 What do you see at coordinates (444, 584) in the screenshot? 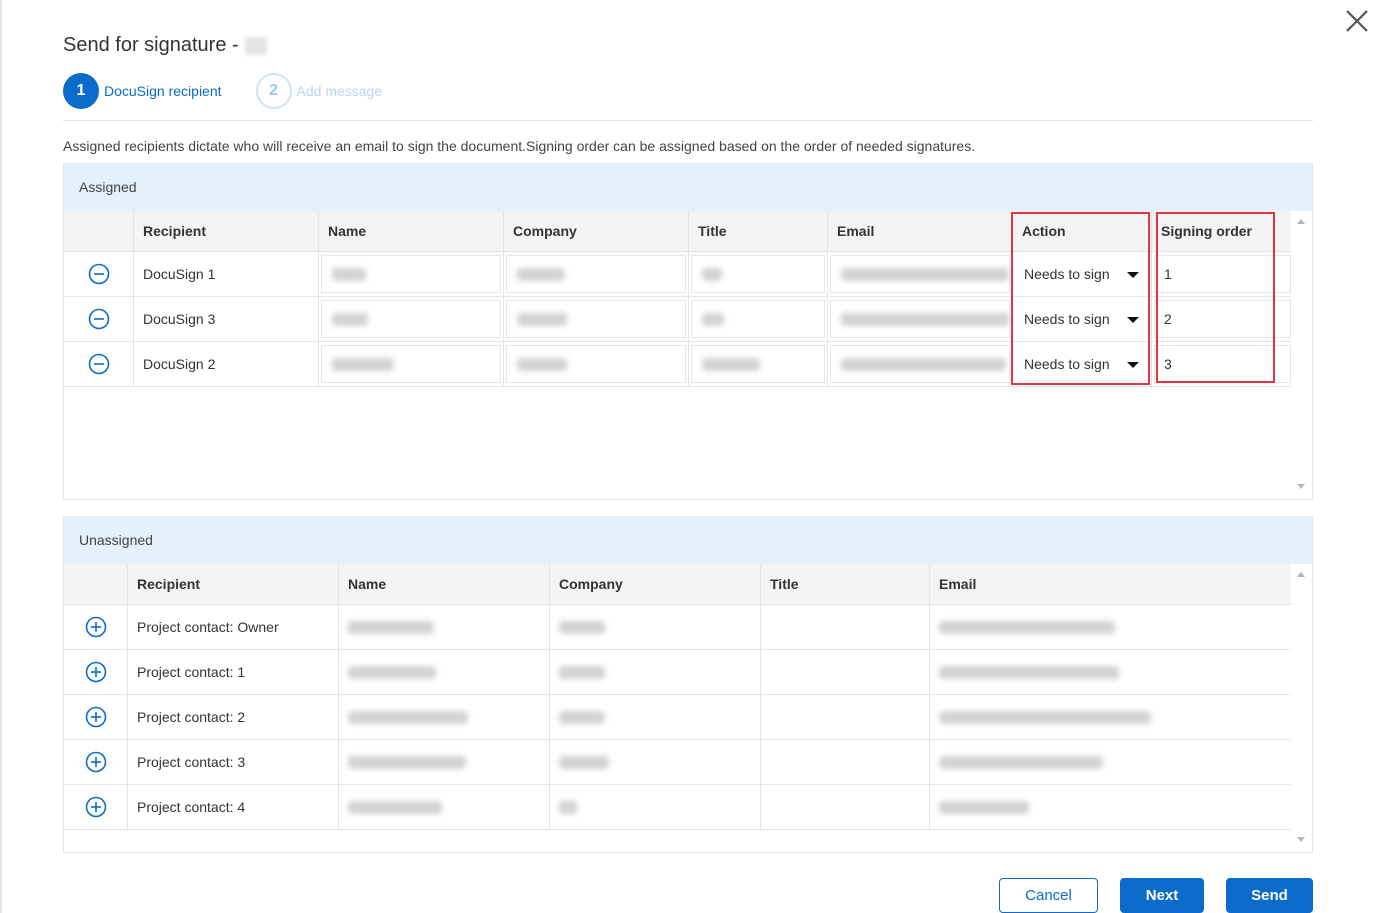
I see `header-name: Name` at bounding box center [444, 584].